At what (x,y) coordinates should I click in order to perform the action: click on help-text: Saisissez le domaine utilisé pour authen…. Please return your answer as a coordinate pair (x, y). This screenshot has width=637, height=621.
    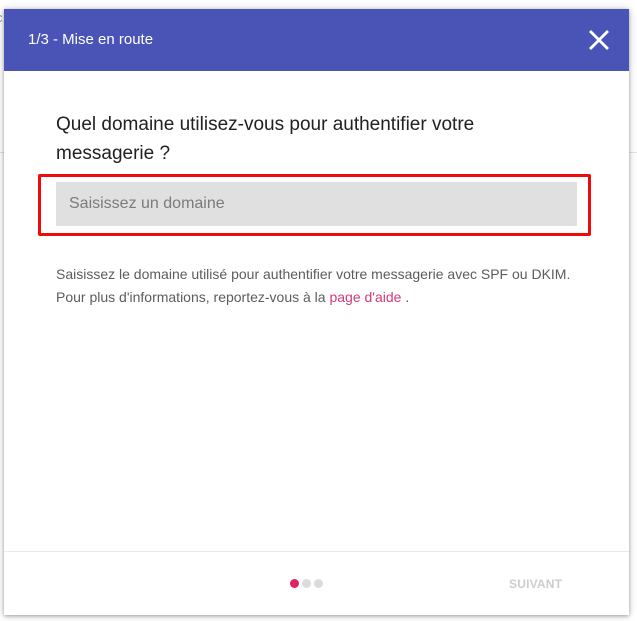
    Looking at the image, I should click on (316, 286).